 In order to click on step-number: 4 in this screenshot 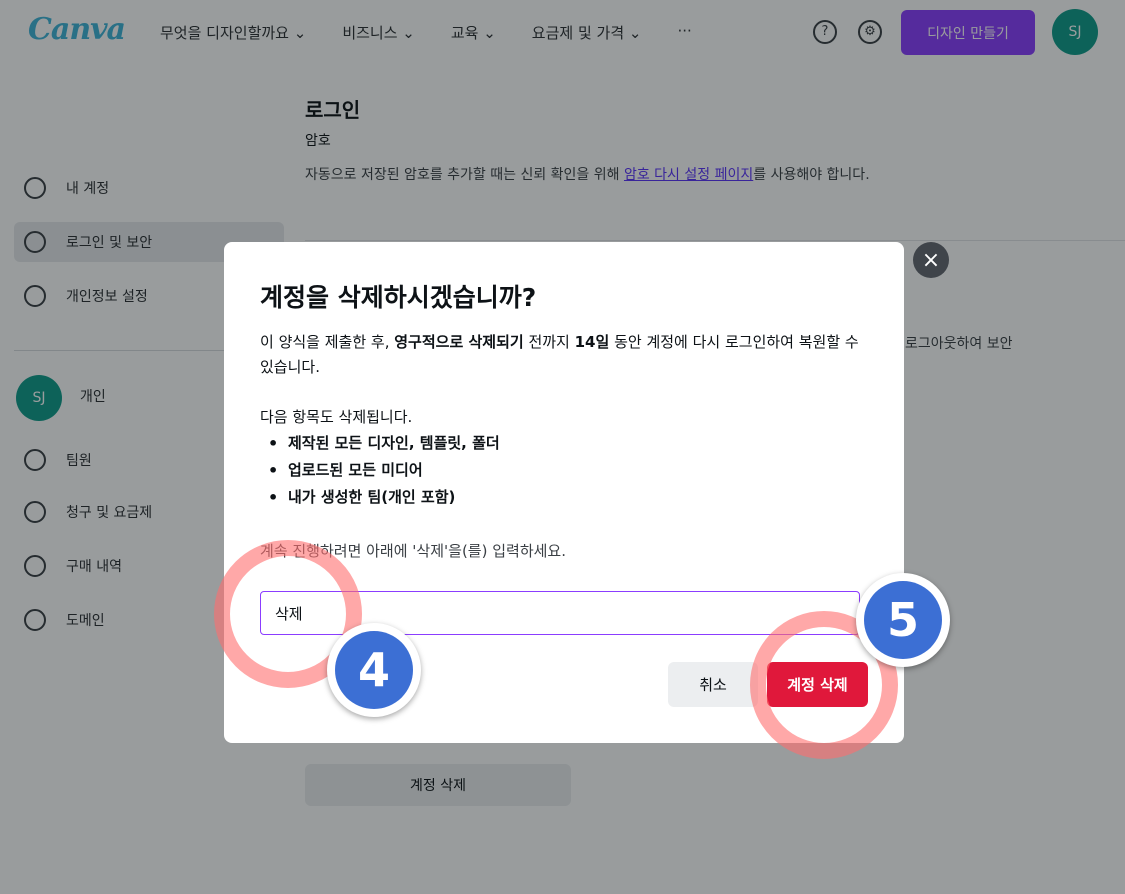, I will do `click(374, 670)`.